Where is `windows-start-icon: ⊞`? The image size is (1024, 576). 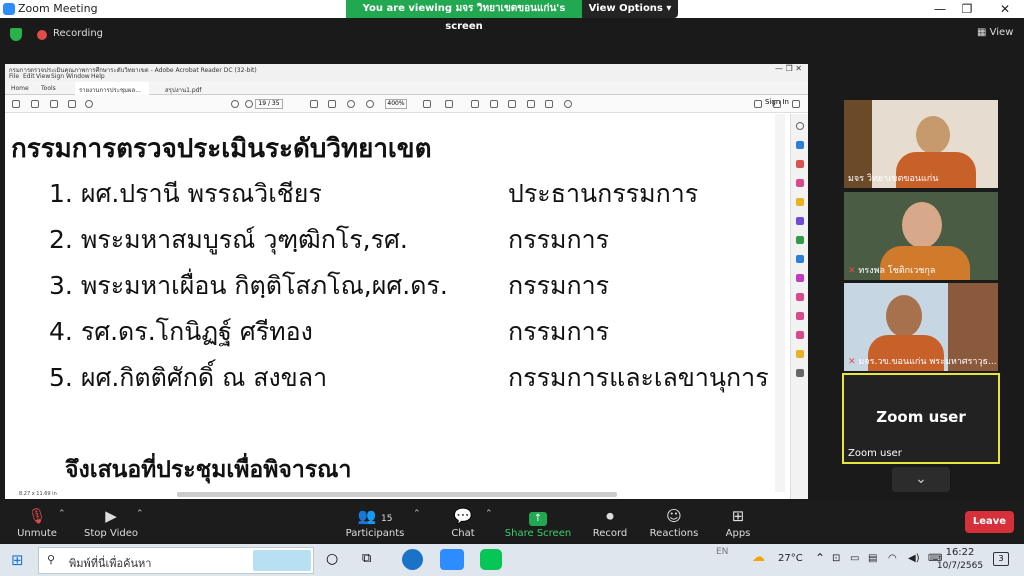
windows-start-icon: ⊞ is located at coordinates (19, 560).